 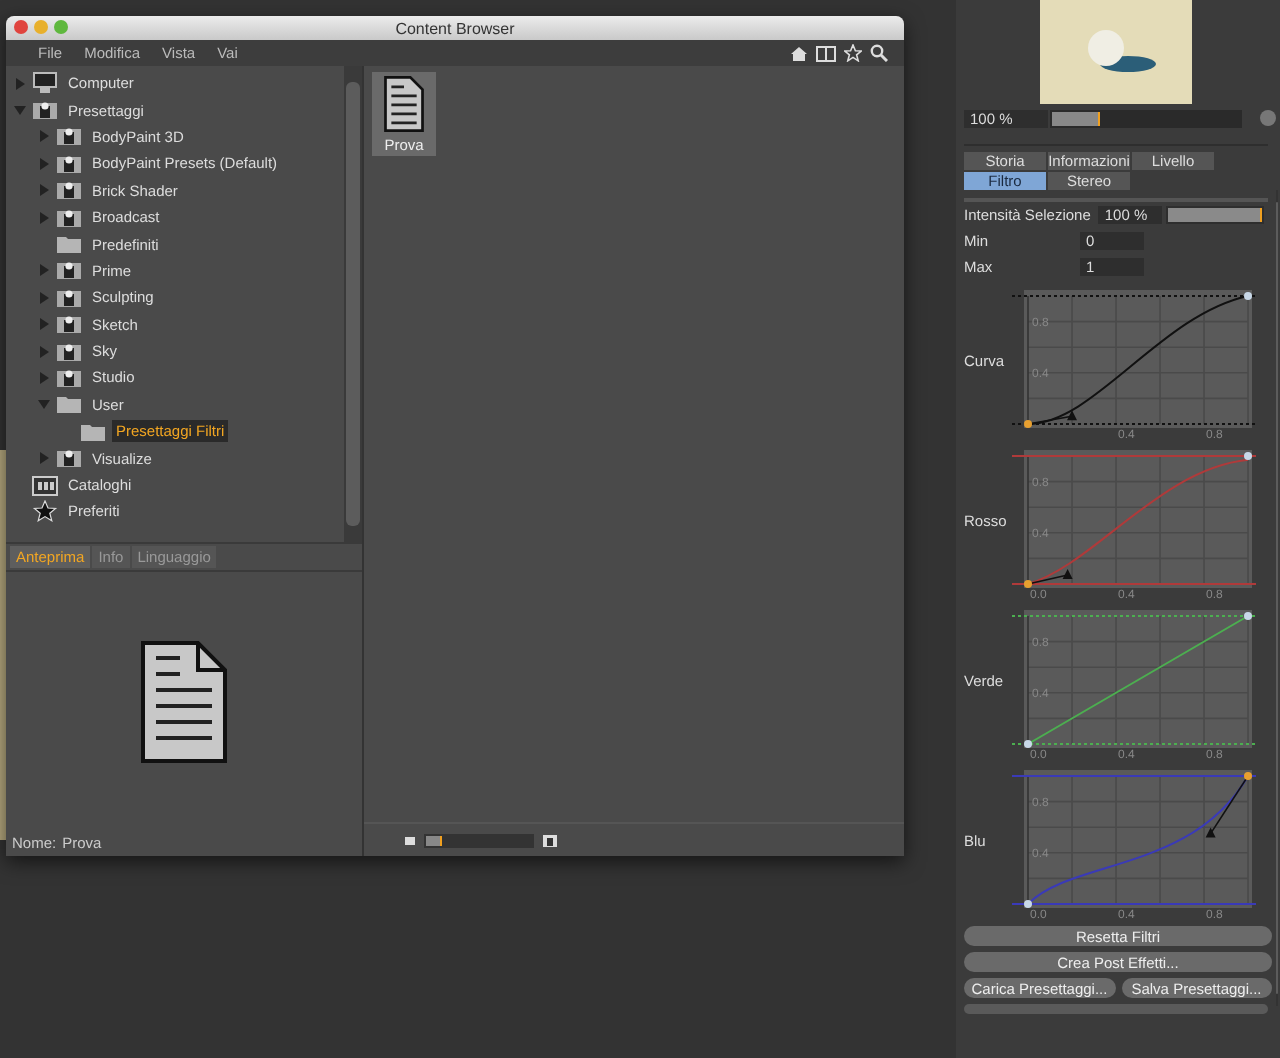 What do you see at coordinates (550, 840) in the screenshot?
I see `large-thumbnail-icon` at bounding box center [550, 840].